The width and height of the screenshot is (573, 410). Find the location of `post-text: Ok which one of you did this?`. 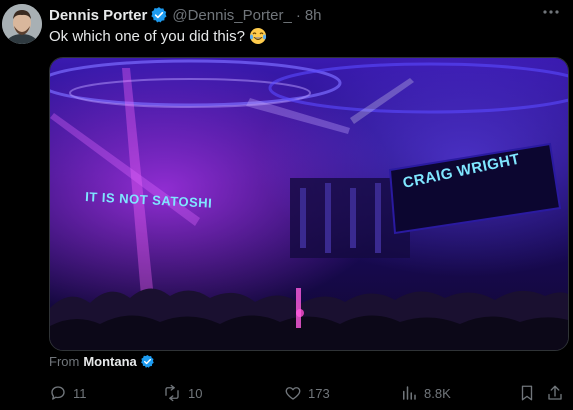

post-text: Ok which one of you did this? is located at coordinates (147, 36).